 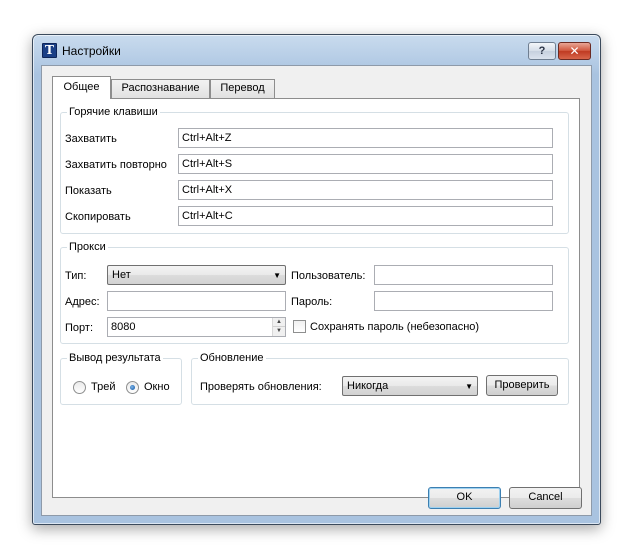 I want to click on show-hotkey-field: Ctrl+Alt+X, so click(x=365, y=190).